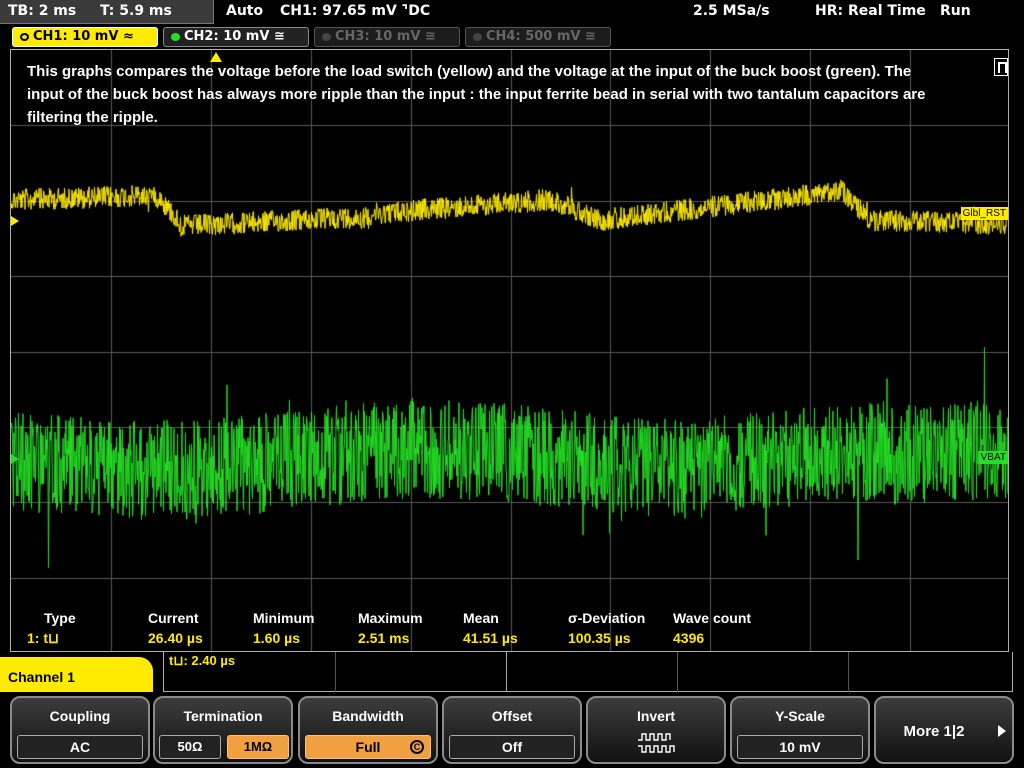  I want to click on measurement-value: 1.60 µs, so click(276, 638).